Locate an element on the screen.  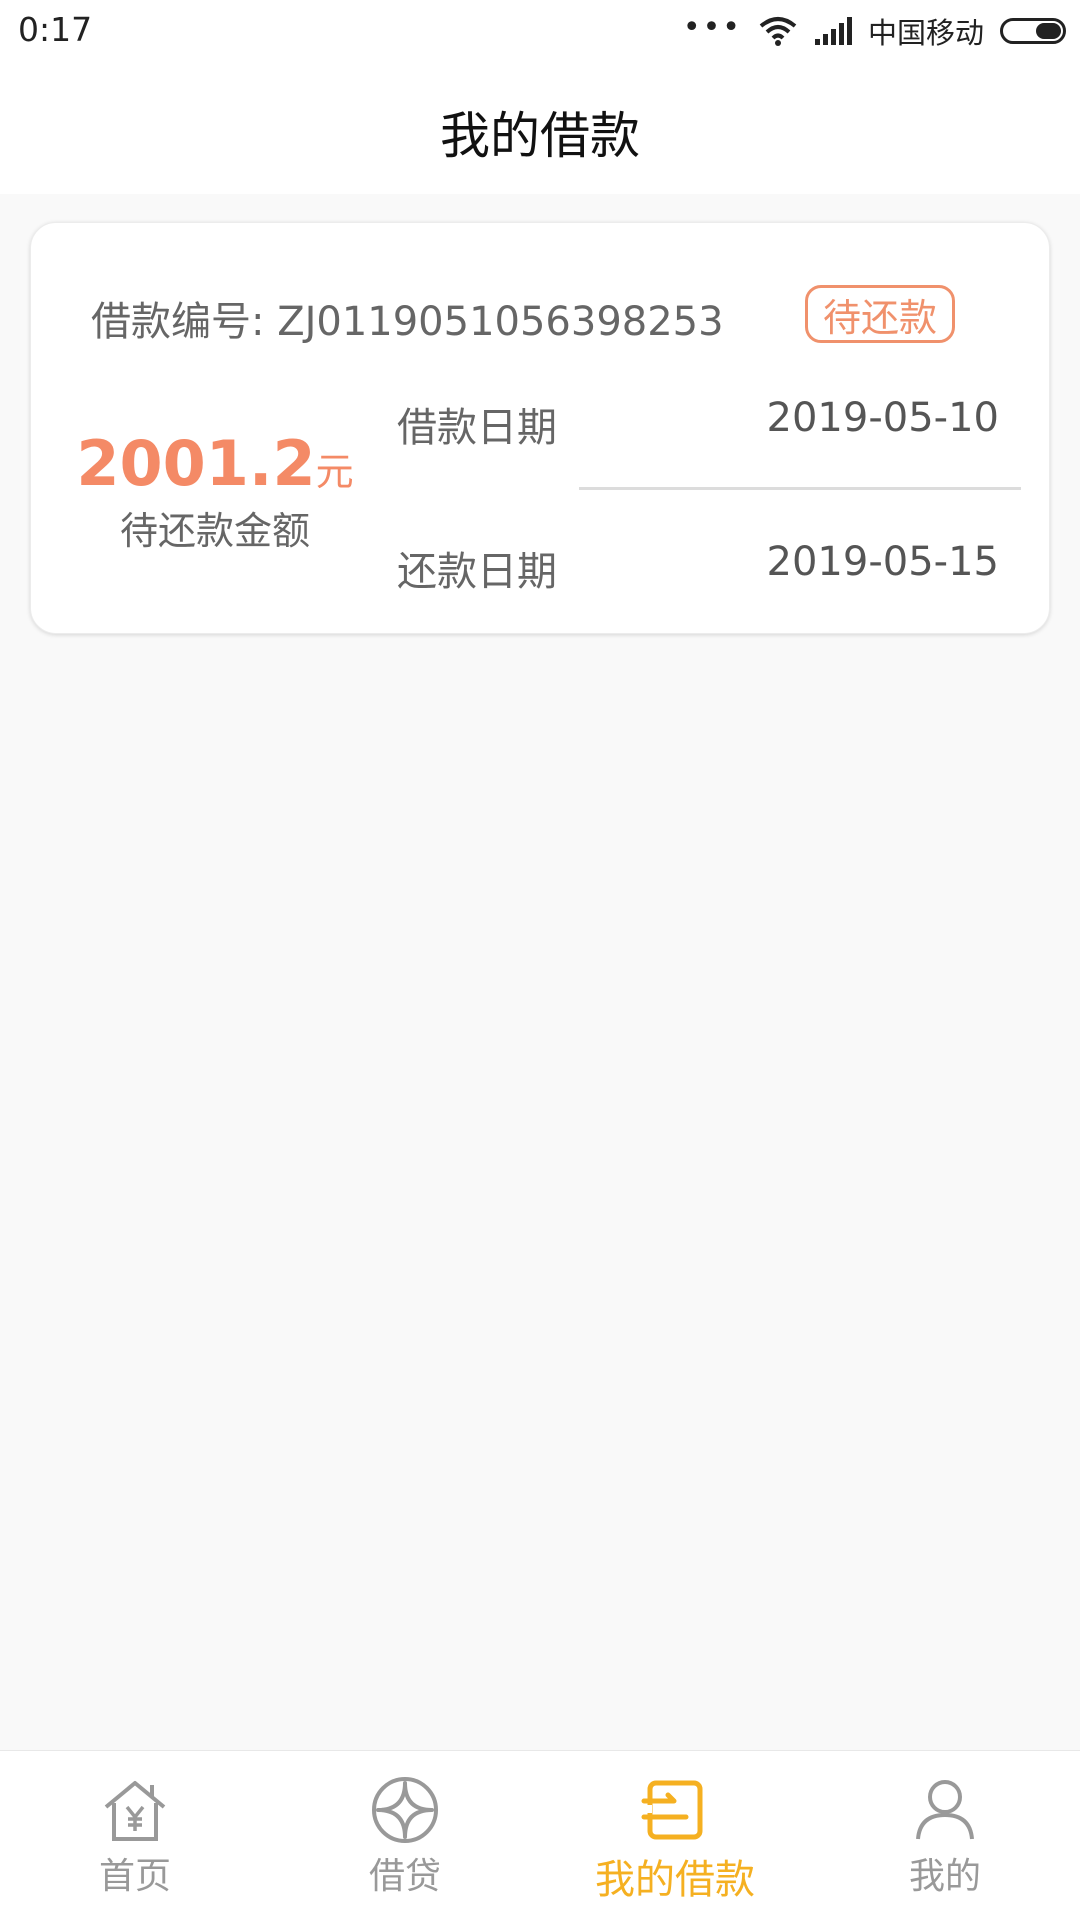
nav-item-me: 我的 is located at coordinates (945, 1835).